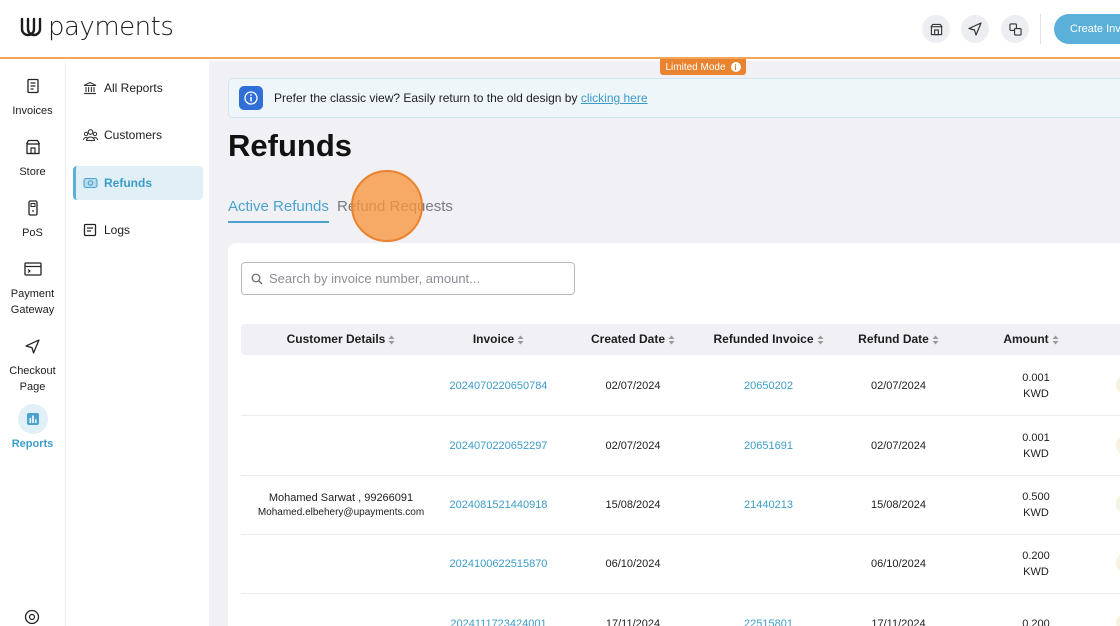  Describe the element at coordinates (257, 278) in the screenshot. I see `search-icon` at that location.